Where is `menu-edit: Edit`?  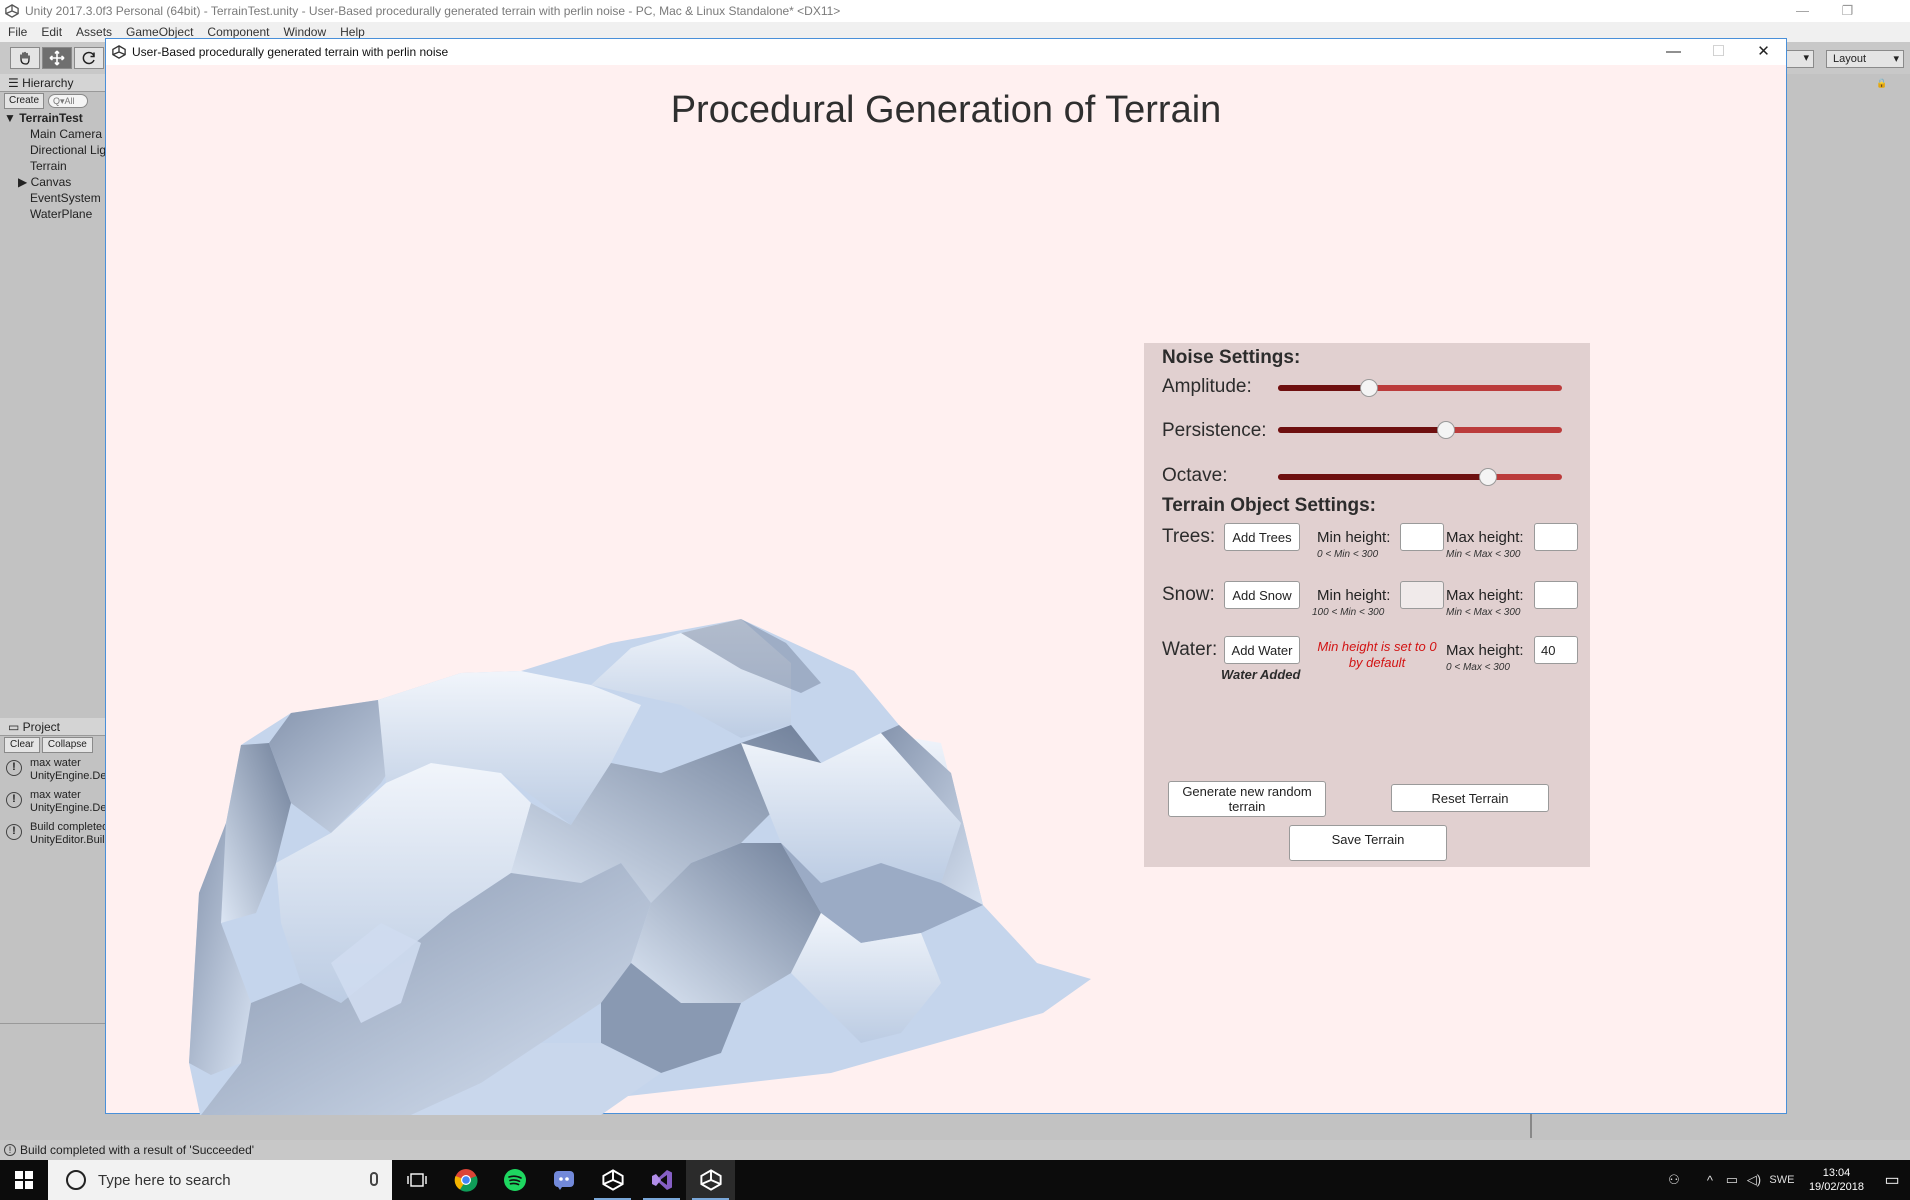 menu-edit: Edit is located at coordinates (51, 32).